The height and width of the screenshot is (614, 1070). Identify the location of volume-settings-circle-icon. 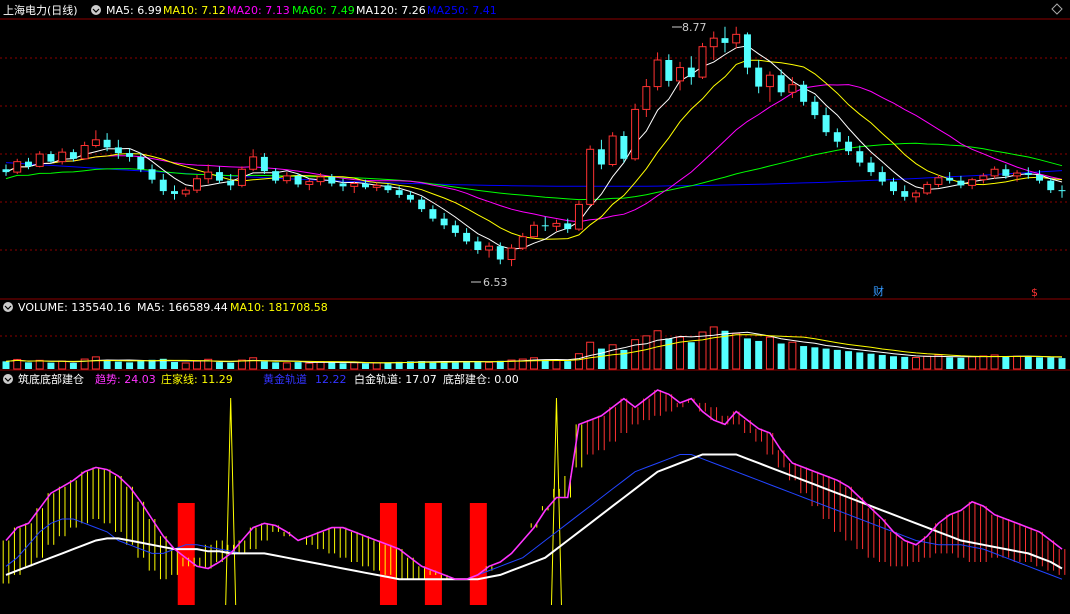
(8, 307).